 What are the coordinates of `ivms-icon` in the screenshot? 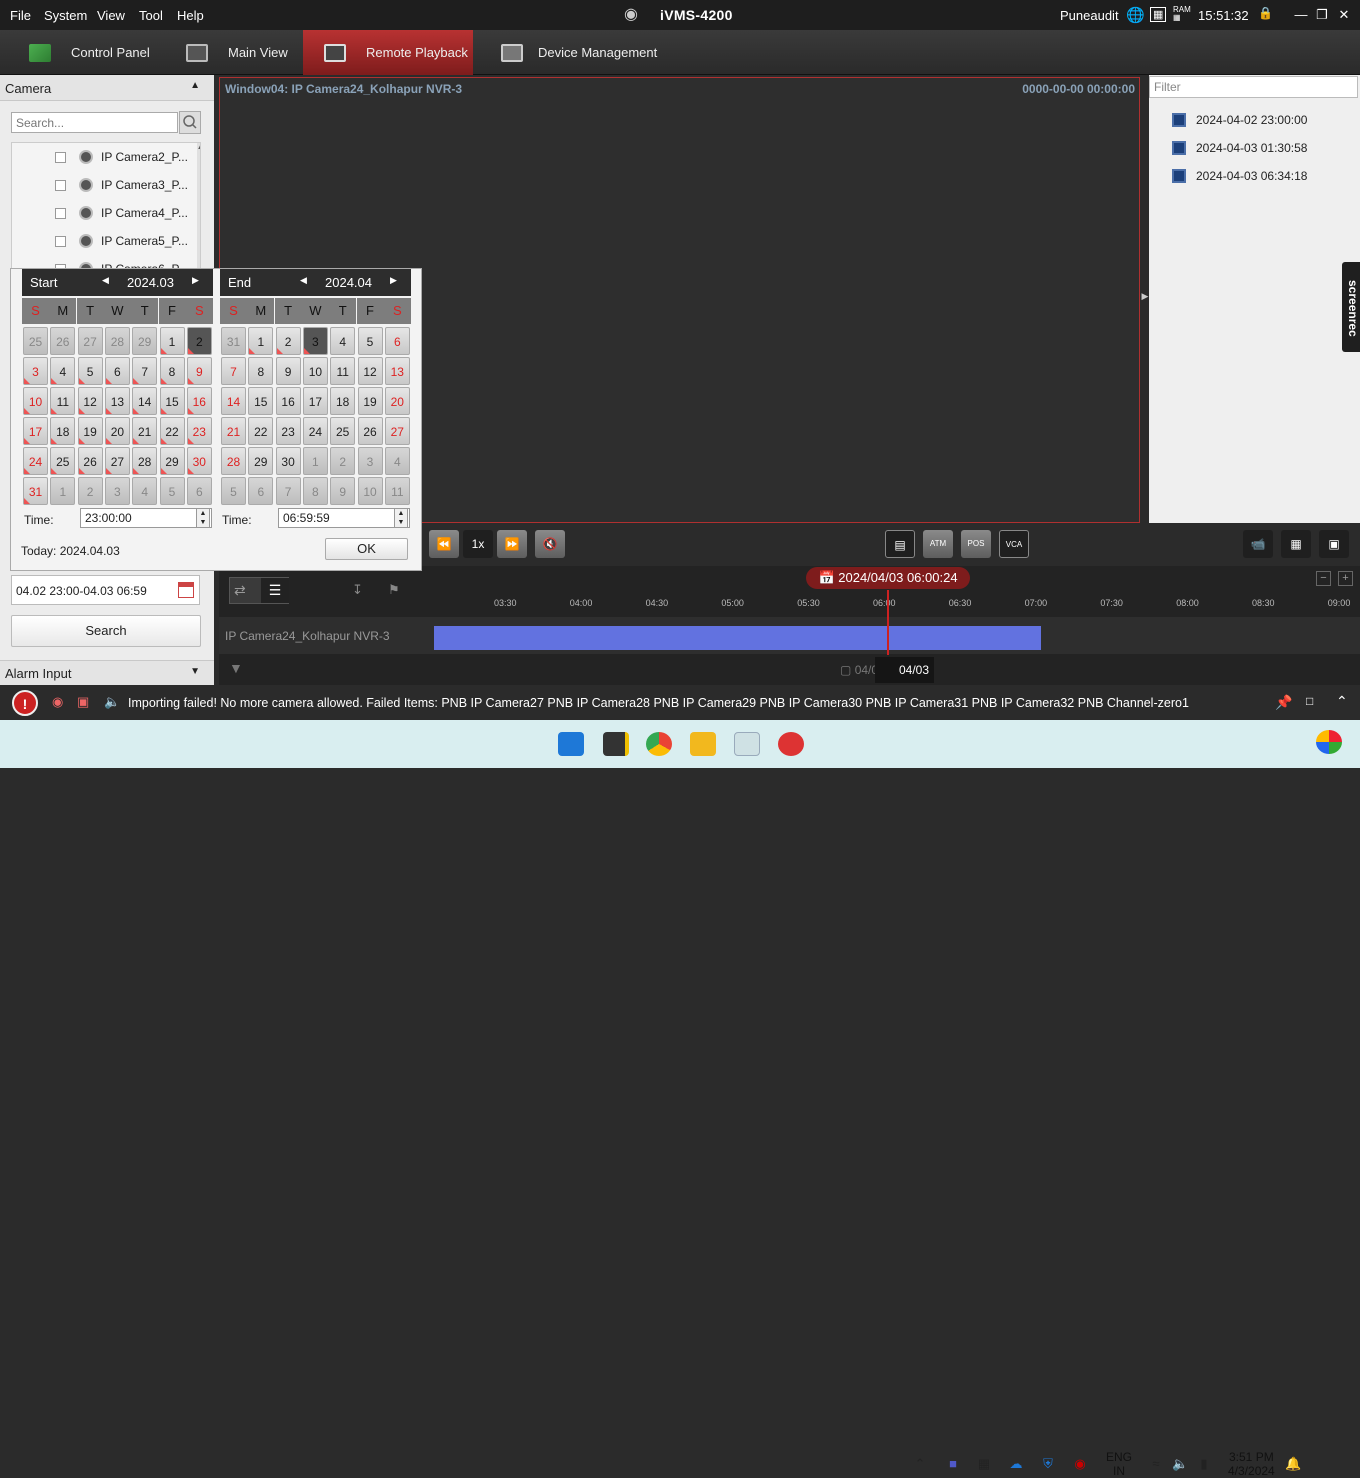 It's located at (747, 744).